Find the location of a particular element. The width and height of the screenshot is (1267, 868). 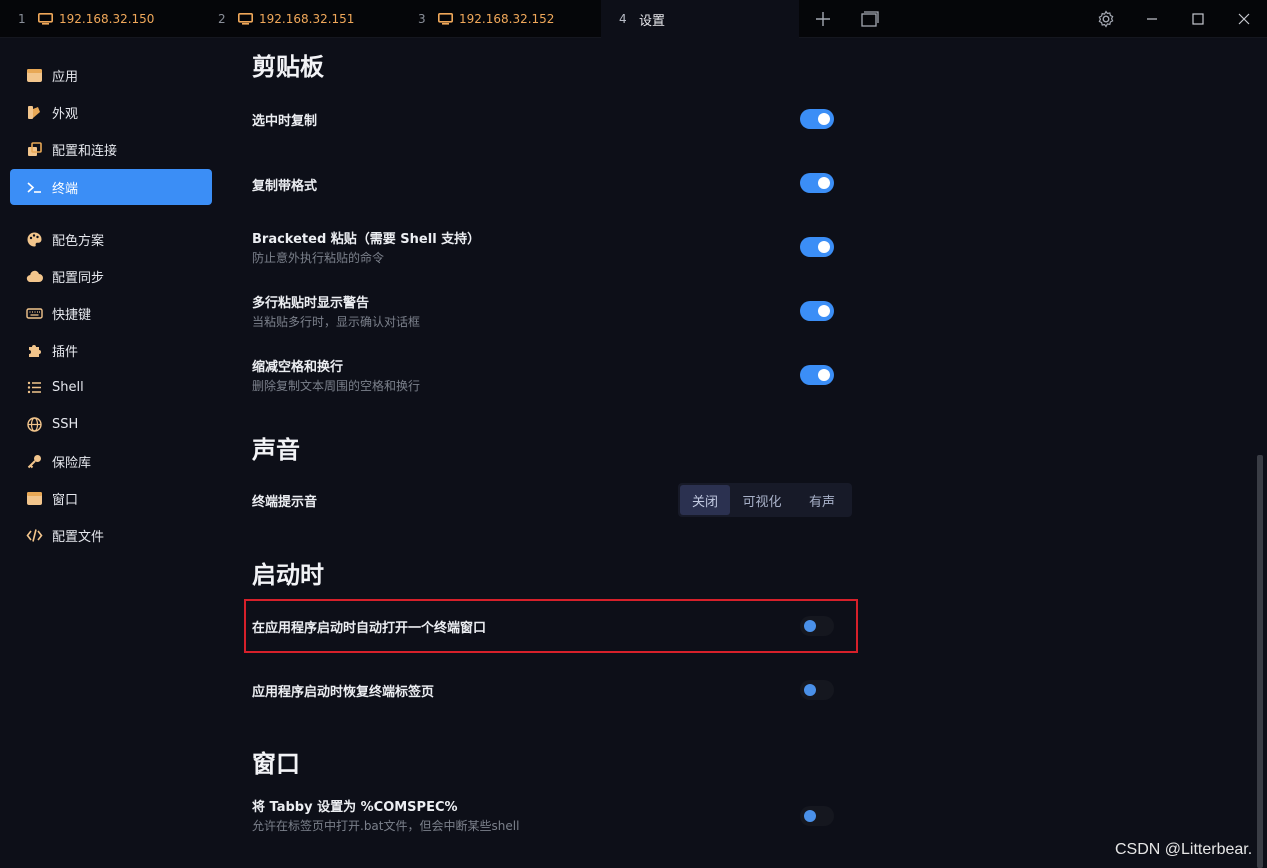

sidebar-item-label: Shell is located at coordinates (68, 387).